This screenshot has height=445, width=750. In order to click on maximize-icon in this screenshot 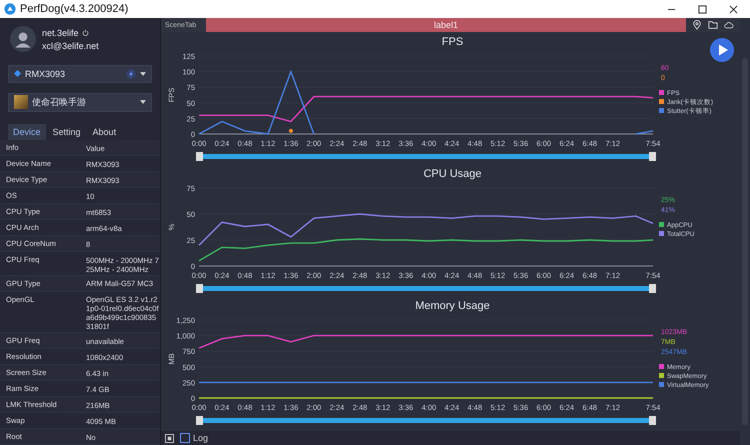, I will do `click(702, 9)`.